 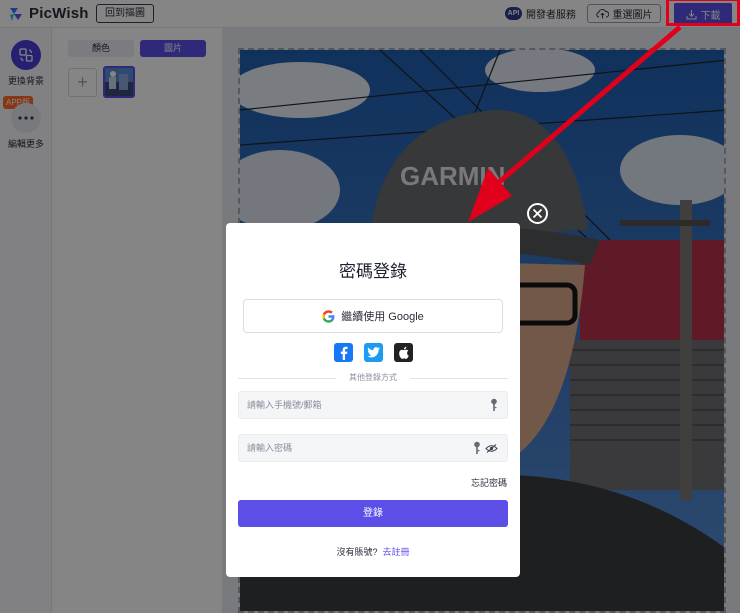 I want to click on account-field, so click(x=373, y=405).